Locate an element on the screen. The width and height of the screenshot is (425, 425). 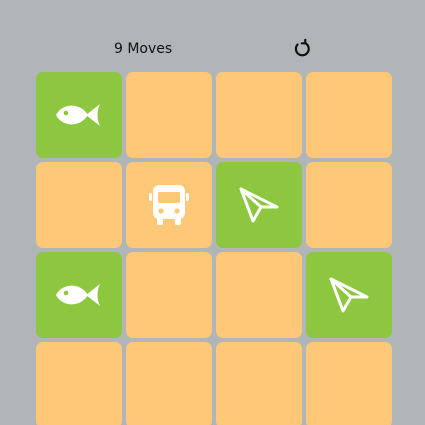
tile-r1c4 is located at coordinates (349, 115).